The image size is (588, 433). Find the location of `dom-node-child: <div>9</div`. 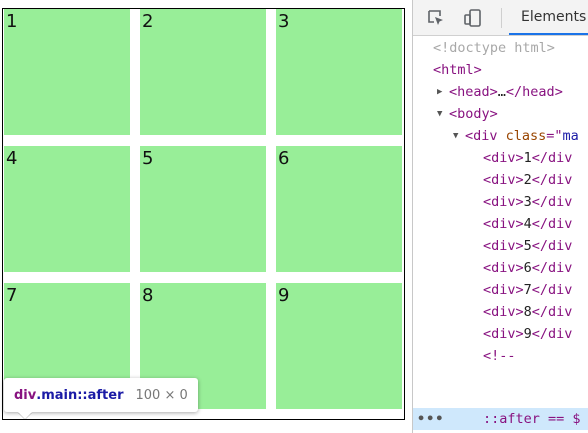

dom-node-child: <div>9</div is located at coordinates (500, 334).